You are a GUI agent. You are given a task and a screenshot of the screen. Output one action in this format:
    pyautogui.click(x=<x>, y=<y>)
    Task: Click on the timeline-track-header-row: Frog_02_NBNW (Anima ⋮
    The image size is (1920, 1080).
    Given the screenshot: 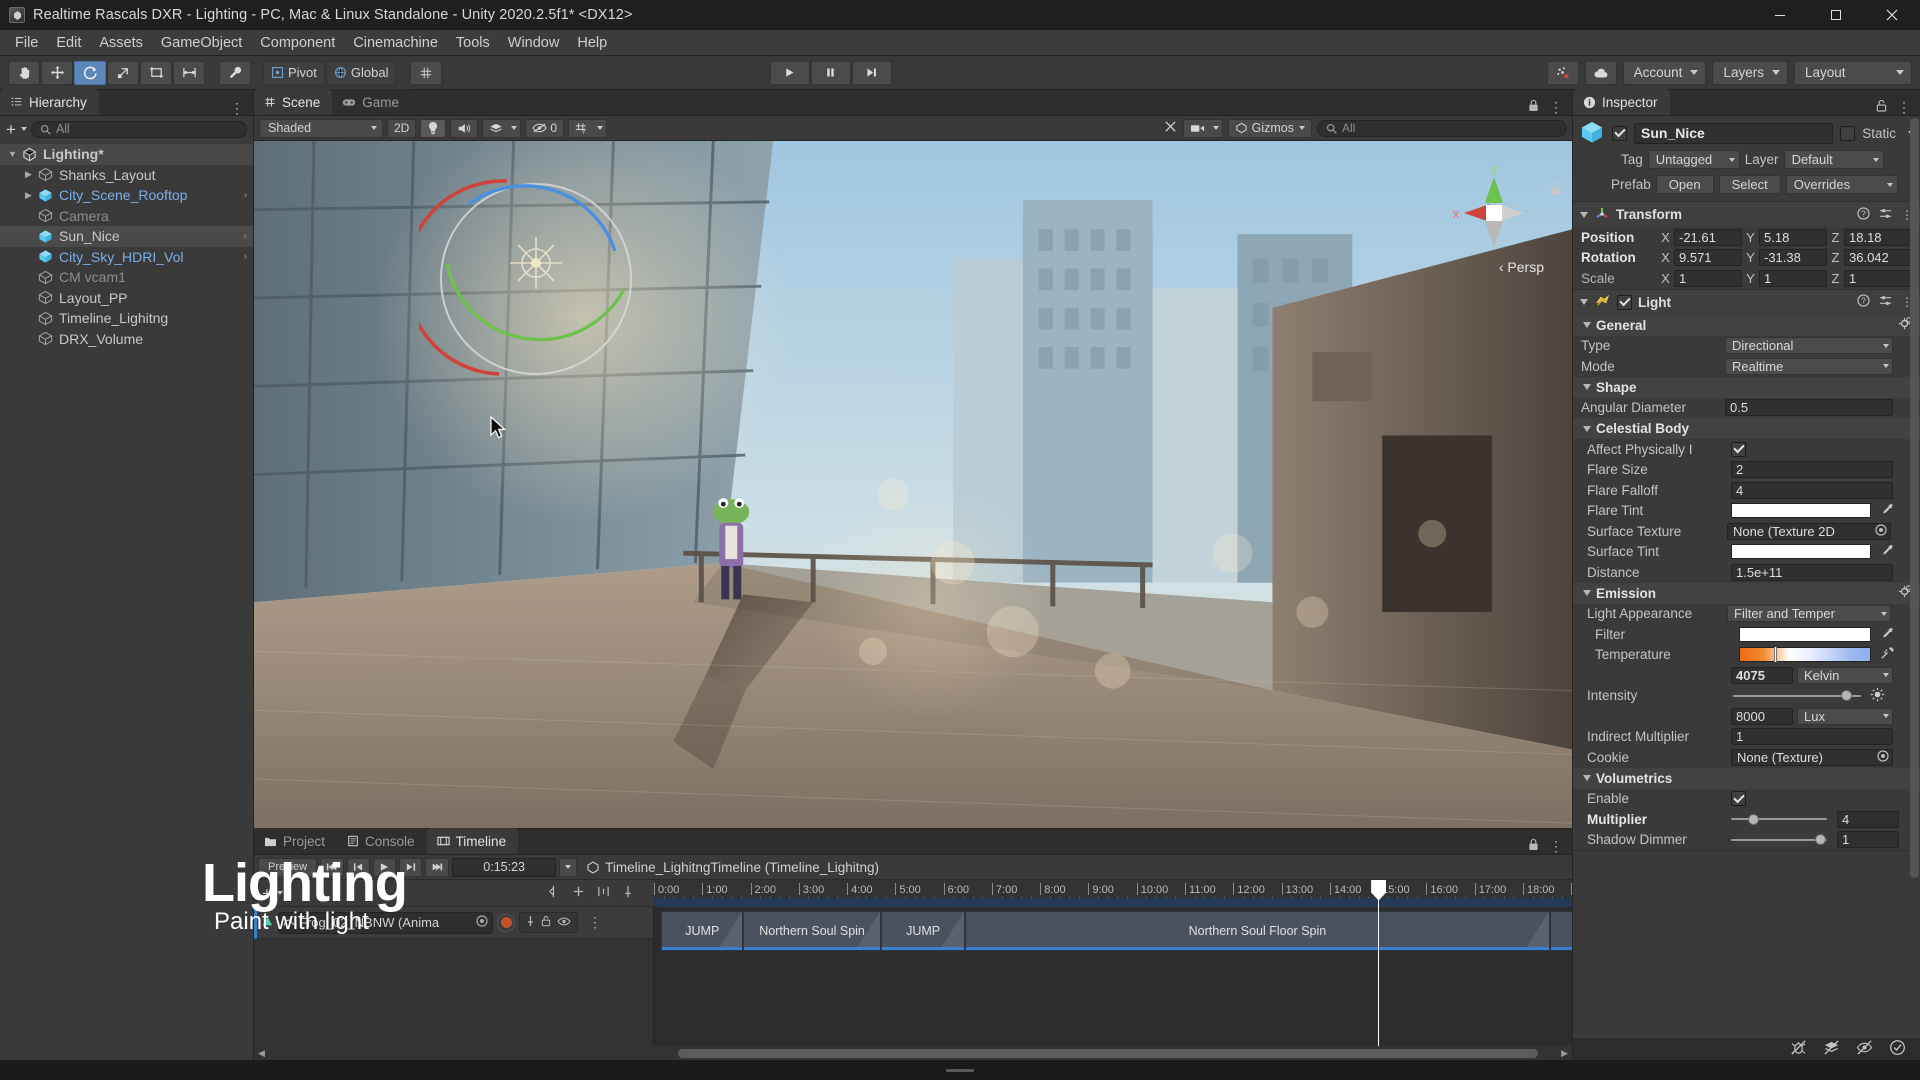 What is the action you would take?
    pyautogui.click(x=453, y=923)
    